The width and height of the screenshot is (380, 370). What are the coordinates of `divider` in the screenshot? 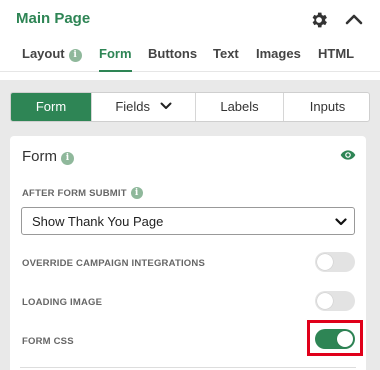 It's located at (188, 367).